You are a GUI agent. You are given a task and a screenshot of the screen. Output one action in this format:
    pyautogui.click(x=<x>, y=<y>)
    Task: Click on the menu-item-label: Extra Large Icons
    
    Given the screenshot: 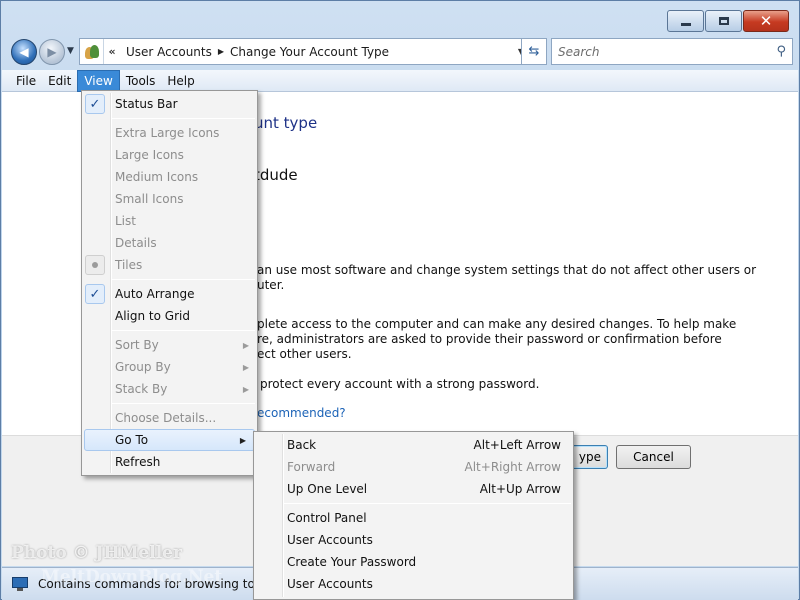 What is the action you would take?
    pyautogui.click(x=167, y=133)
    